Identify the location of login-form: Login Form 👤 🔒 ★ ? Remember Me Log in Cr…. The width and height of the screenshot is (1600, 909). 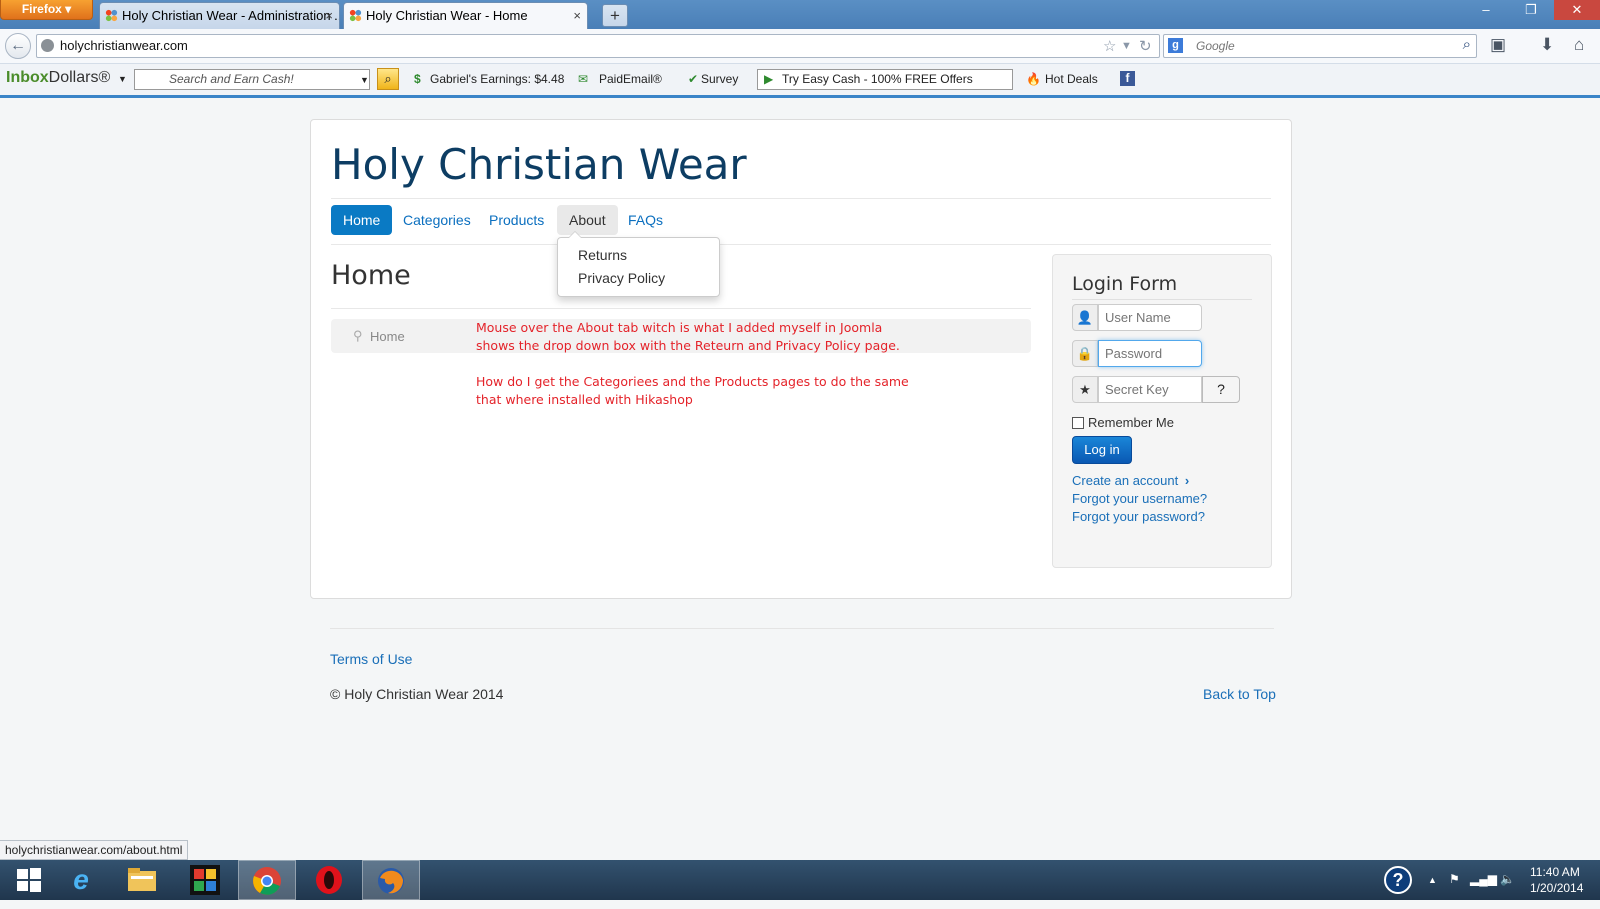
(1162, 411).